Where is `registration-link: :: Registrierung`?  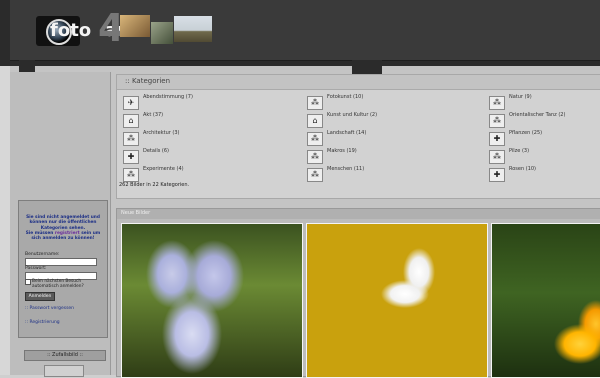 registration-link: :: Registrierung is located at coordinates (42, 322).